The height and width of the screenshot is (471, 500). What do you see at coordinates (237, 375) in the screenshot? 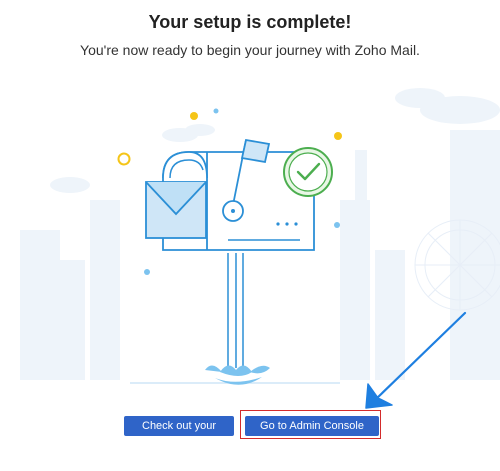
I see `water-splash` at bounding box center [237, 375].